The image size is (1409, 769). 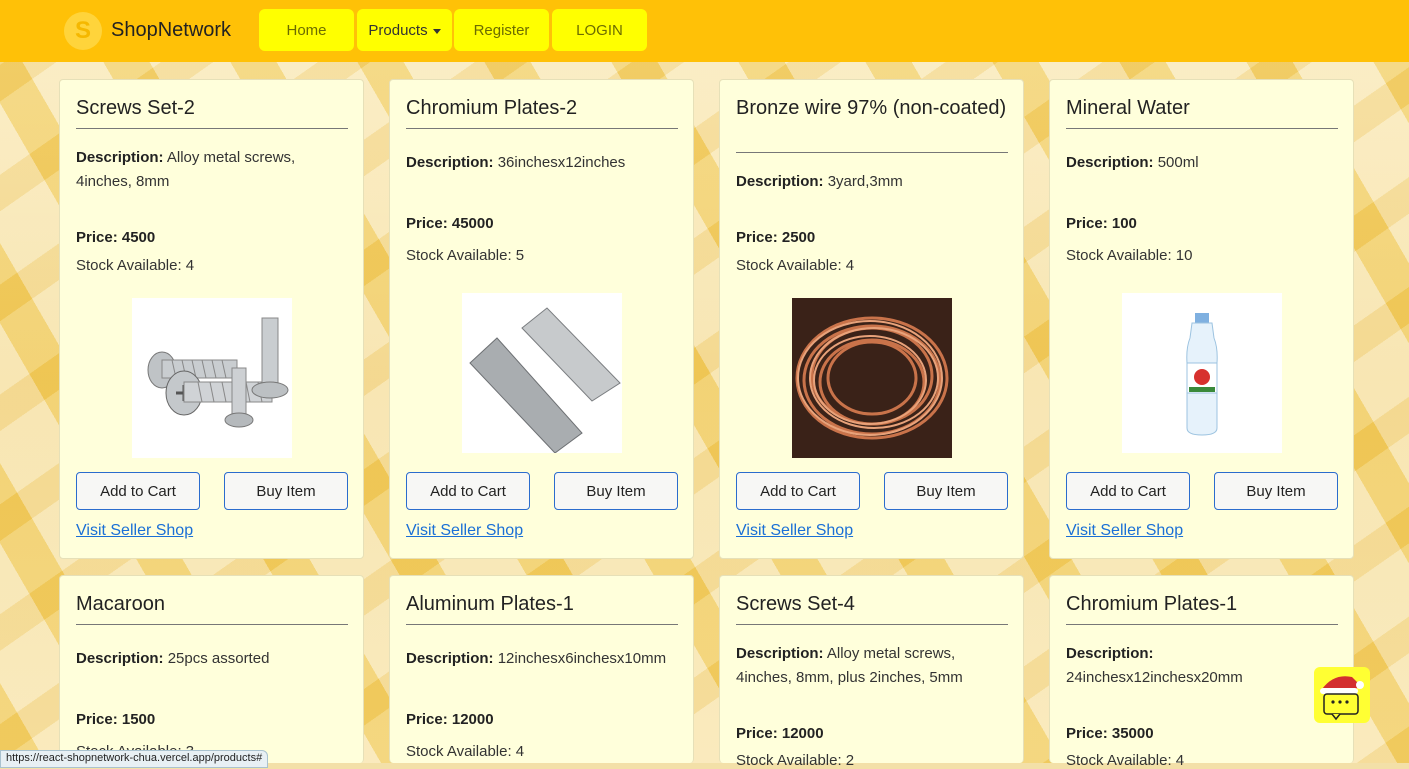 I want to click on product-price: Price: 1500, so click(x=115, y=719).